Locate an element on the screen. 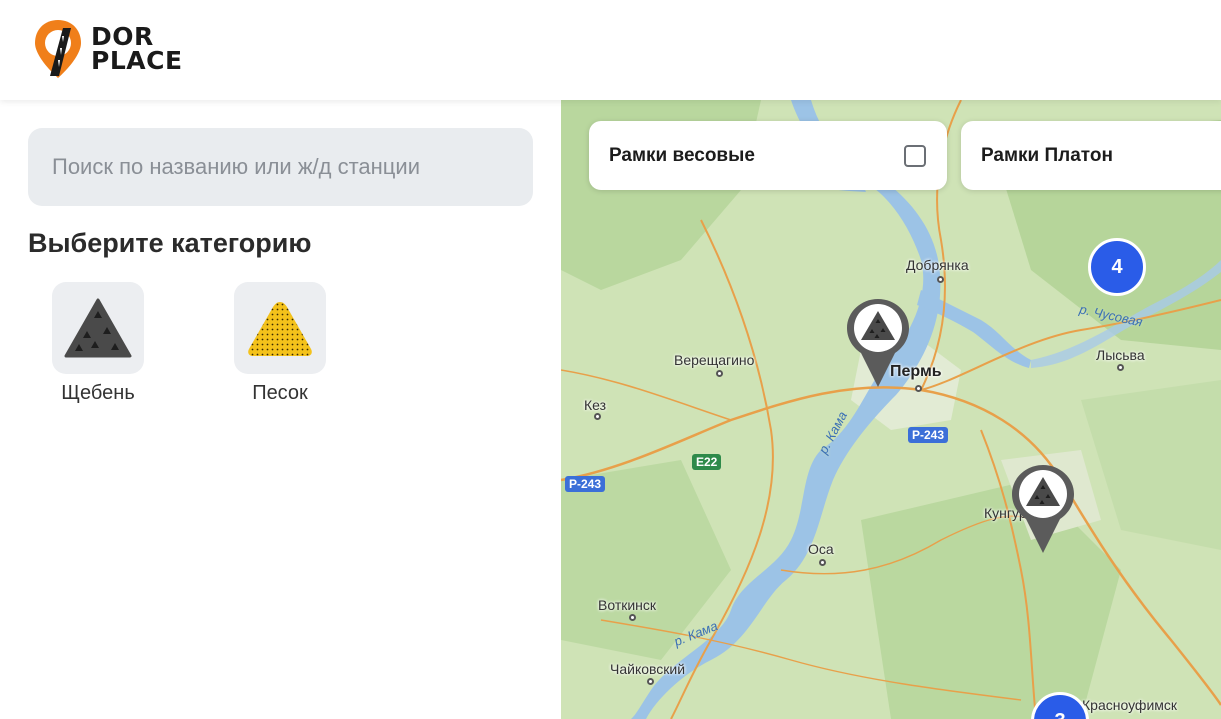 This screenshot has width=1221, height=719. place-label: Чайковский is located at coordinates (648, 669).